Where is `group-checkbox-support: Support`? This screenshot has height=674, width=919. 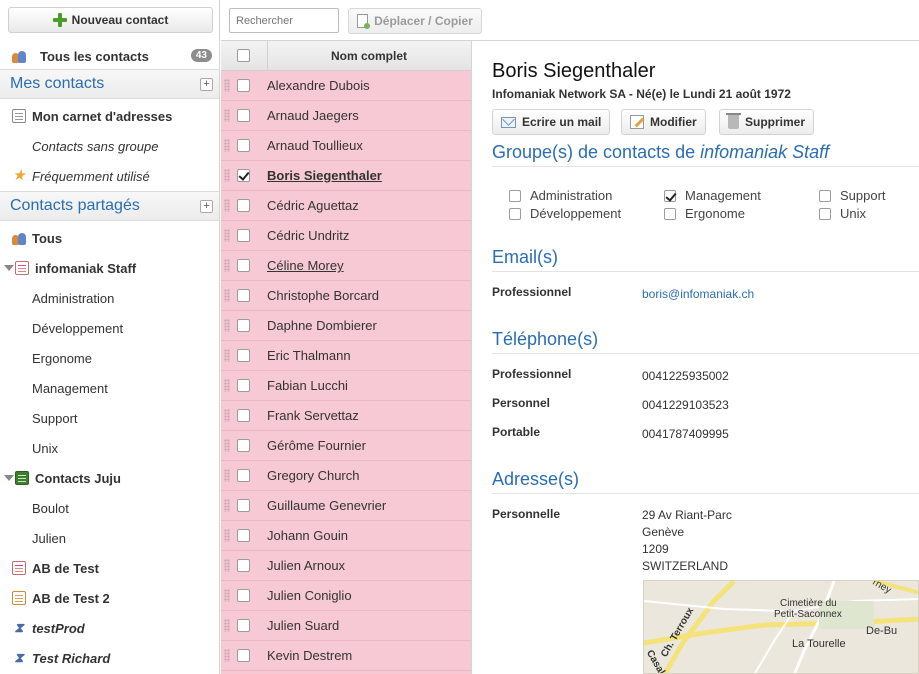
group-checkbox-support: Support is located at coordinates (852, 195).